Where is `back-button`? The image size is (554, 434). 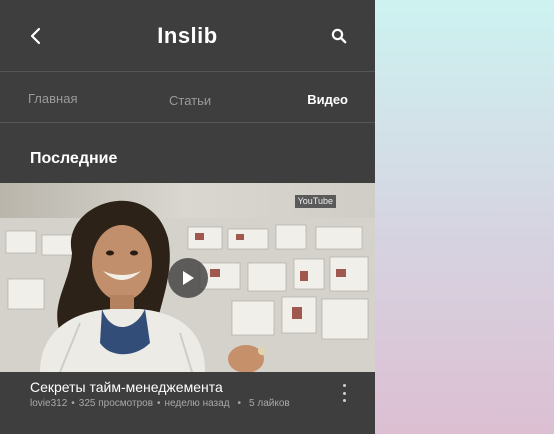 back-button is located at coordinates (35, 38).